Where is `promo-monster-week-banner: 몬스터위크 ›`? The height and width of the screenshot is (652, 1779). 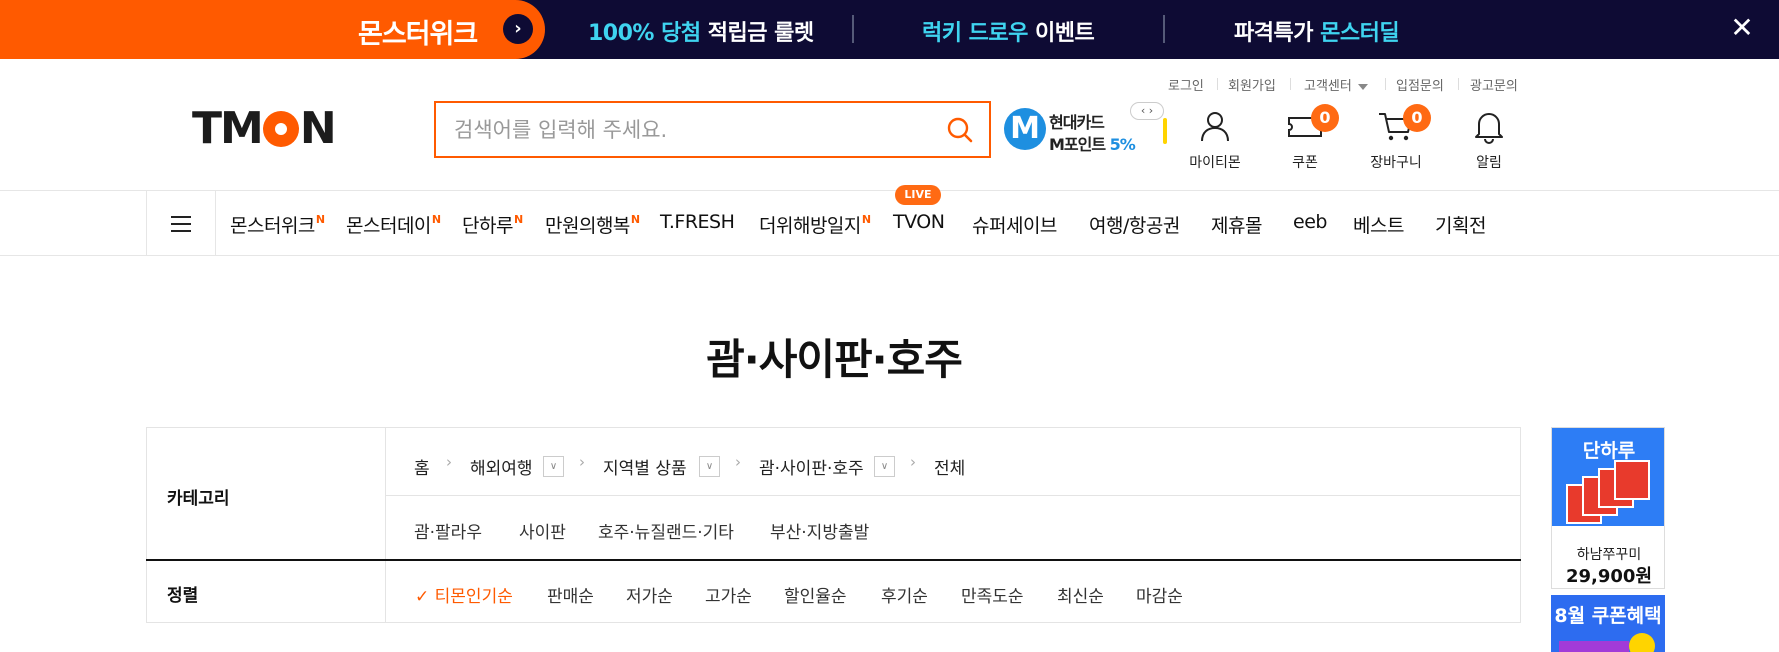 promo-monster-week-banner: 몬스터위크 › is located at coordinates (272, 29).